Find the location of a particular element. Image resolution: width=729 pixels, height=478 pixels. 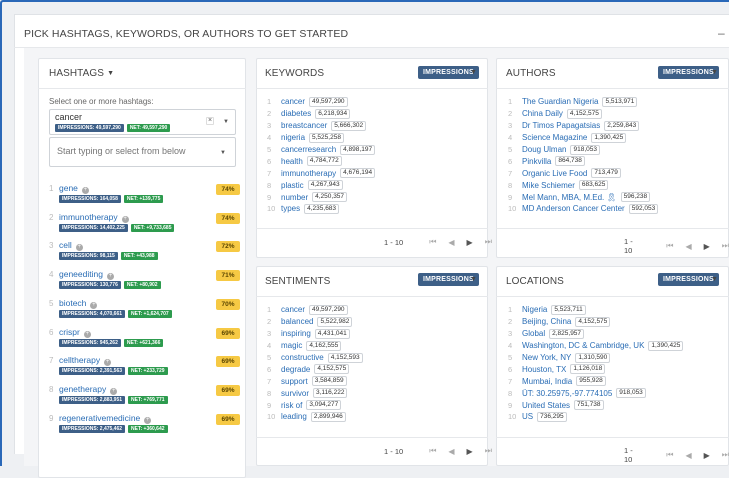

term-link: China Daily is located at coordinates (542, 113).